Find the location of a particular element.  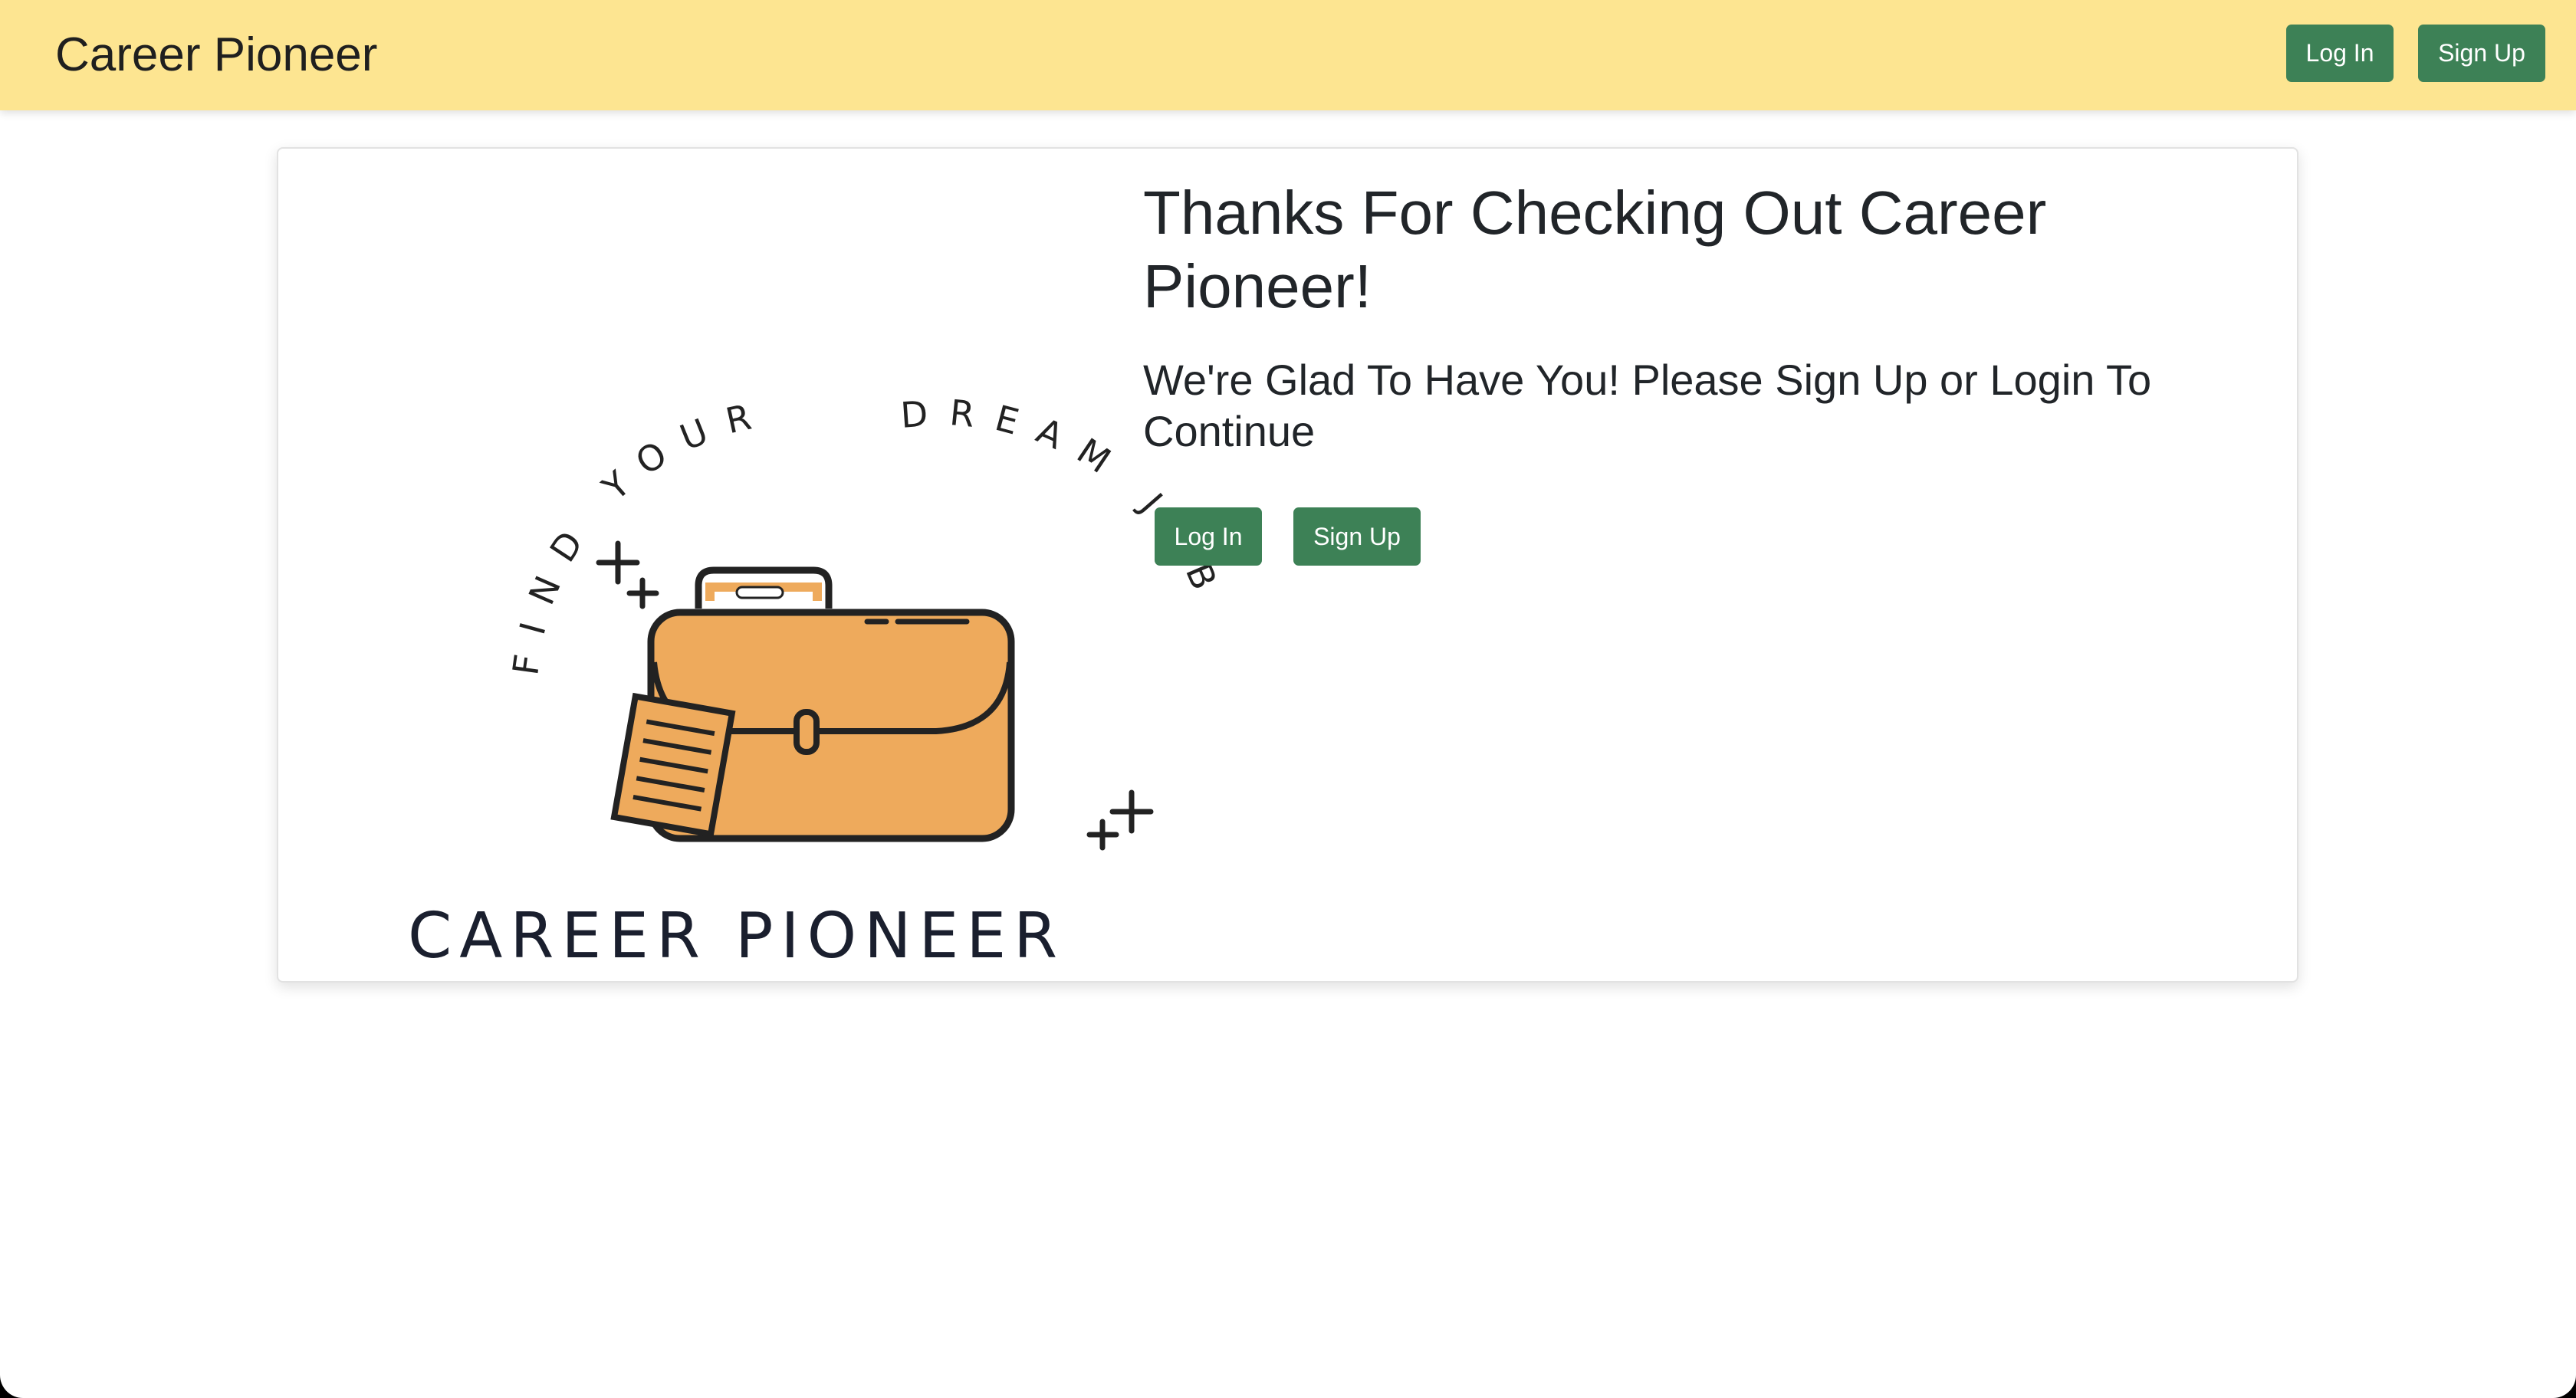

page-title: Thanks For Checking Out Career Pioneer! is located at coordinates (1595, 249).